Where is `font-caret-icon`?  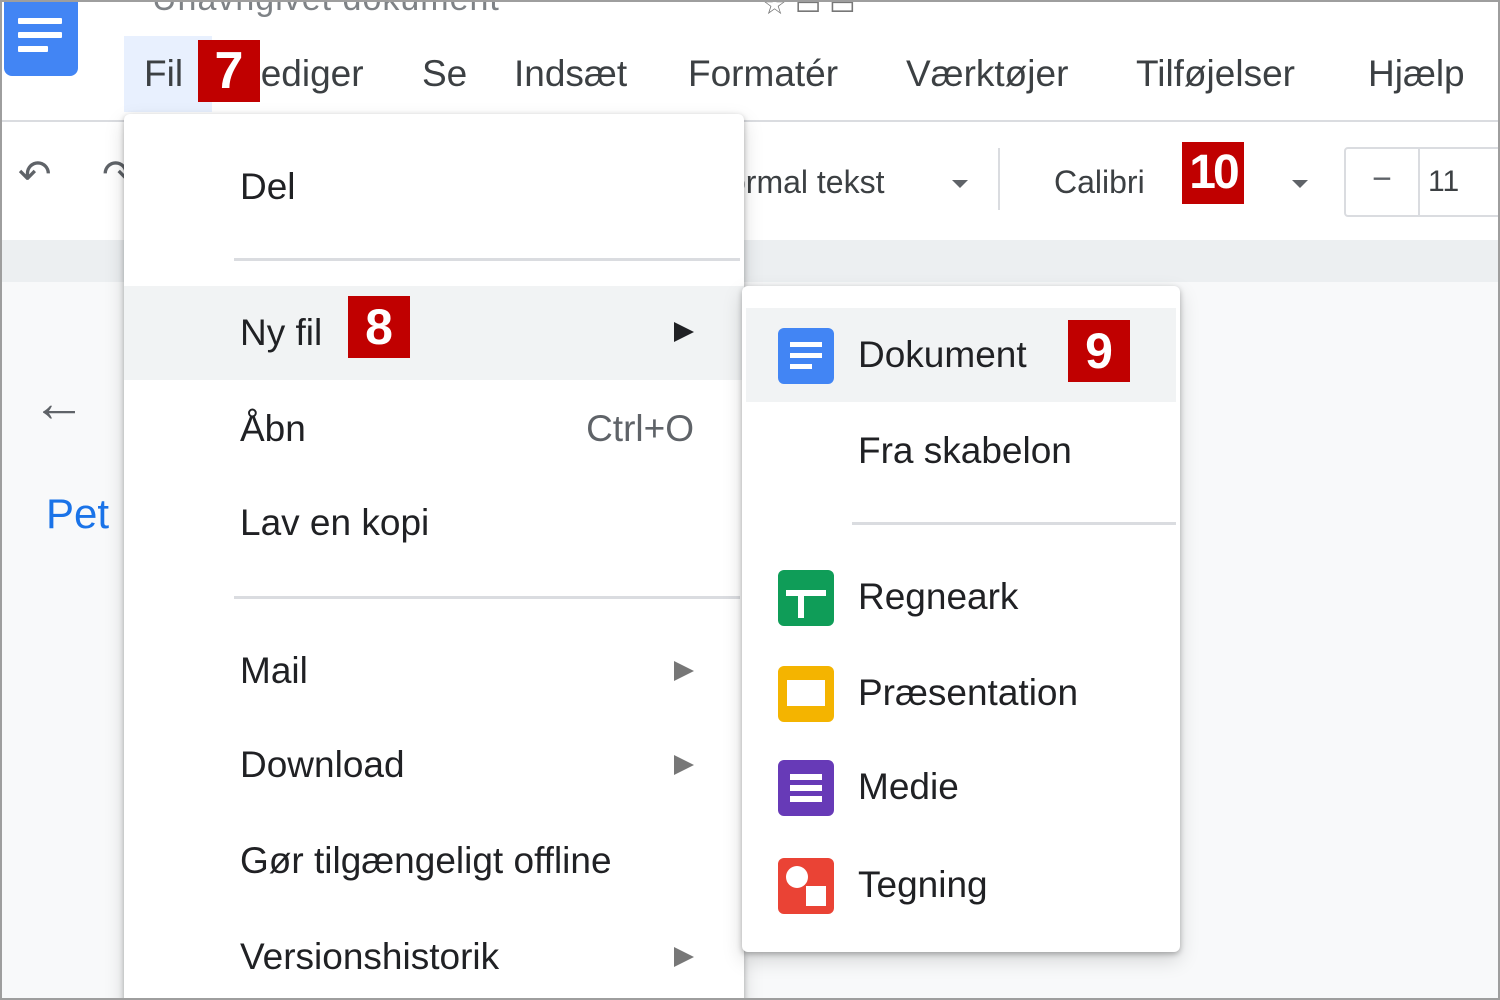
font-caret-icon is located at coordinates (1300, 184).